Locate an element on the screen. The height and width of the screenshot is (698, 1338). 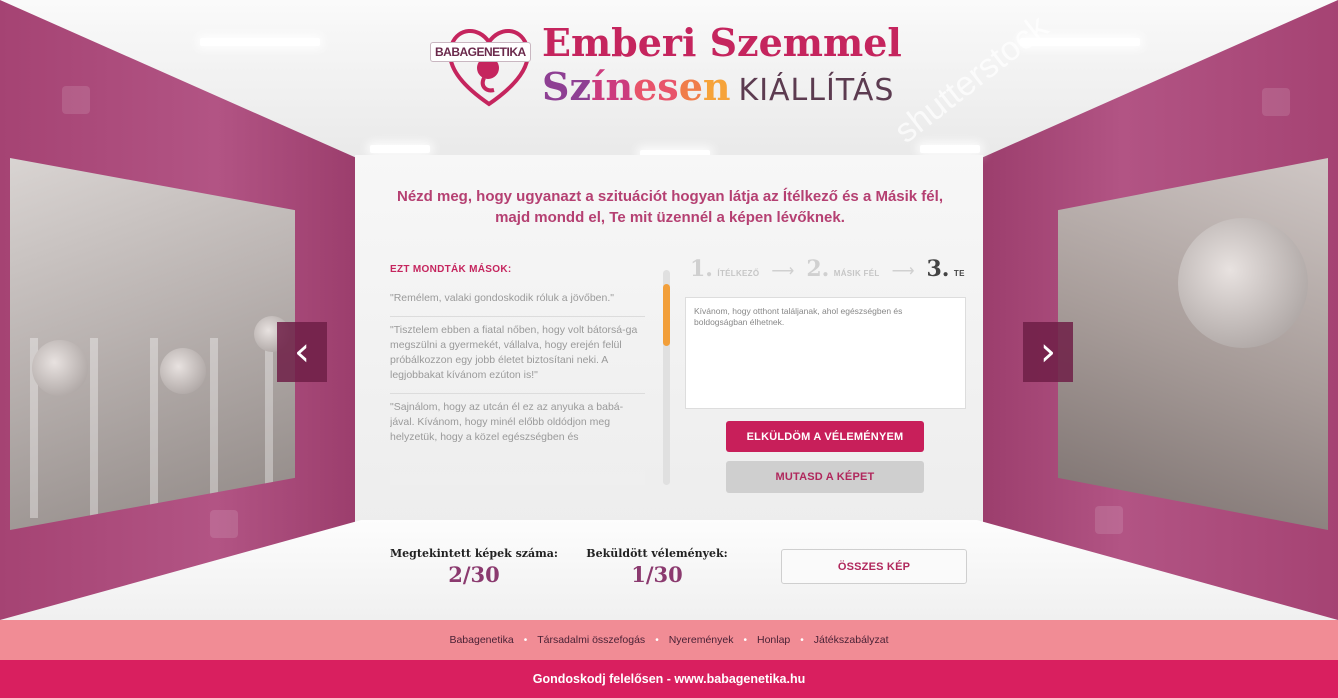
send-opinion-button: ELKÜLDÖM A VÉLEMÉNYEM is located at coordinates (825, 436).